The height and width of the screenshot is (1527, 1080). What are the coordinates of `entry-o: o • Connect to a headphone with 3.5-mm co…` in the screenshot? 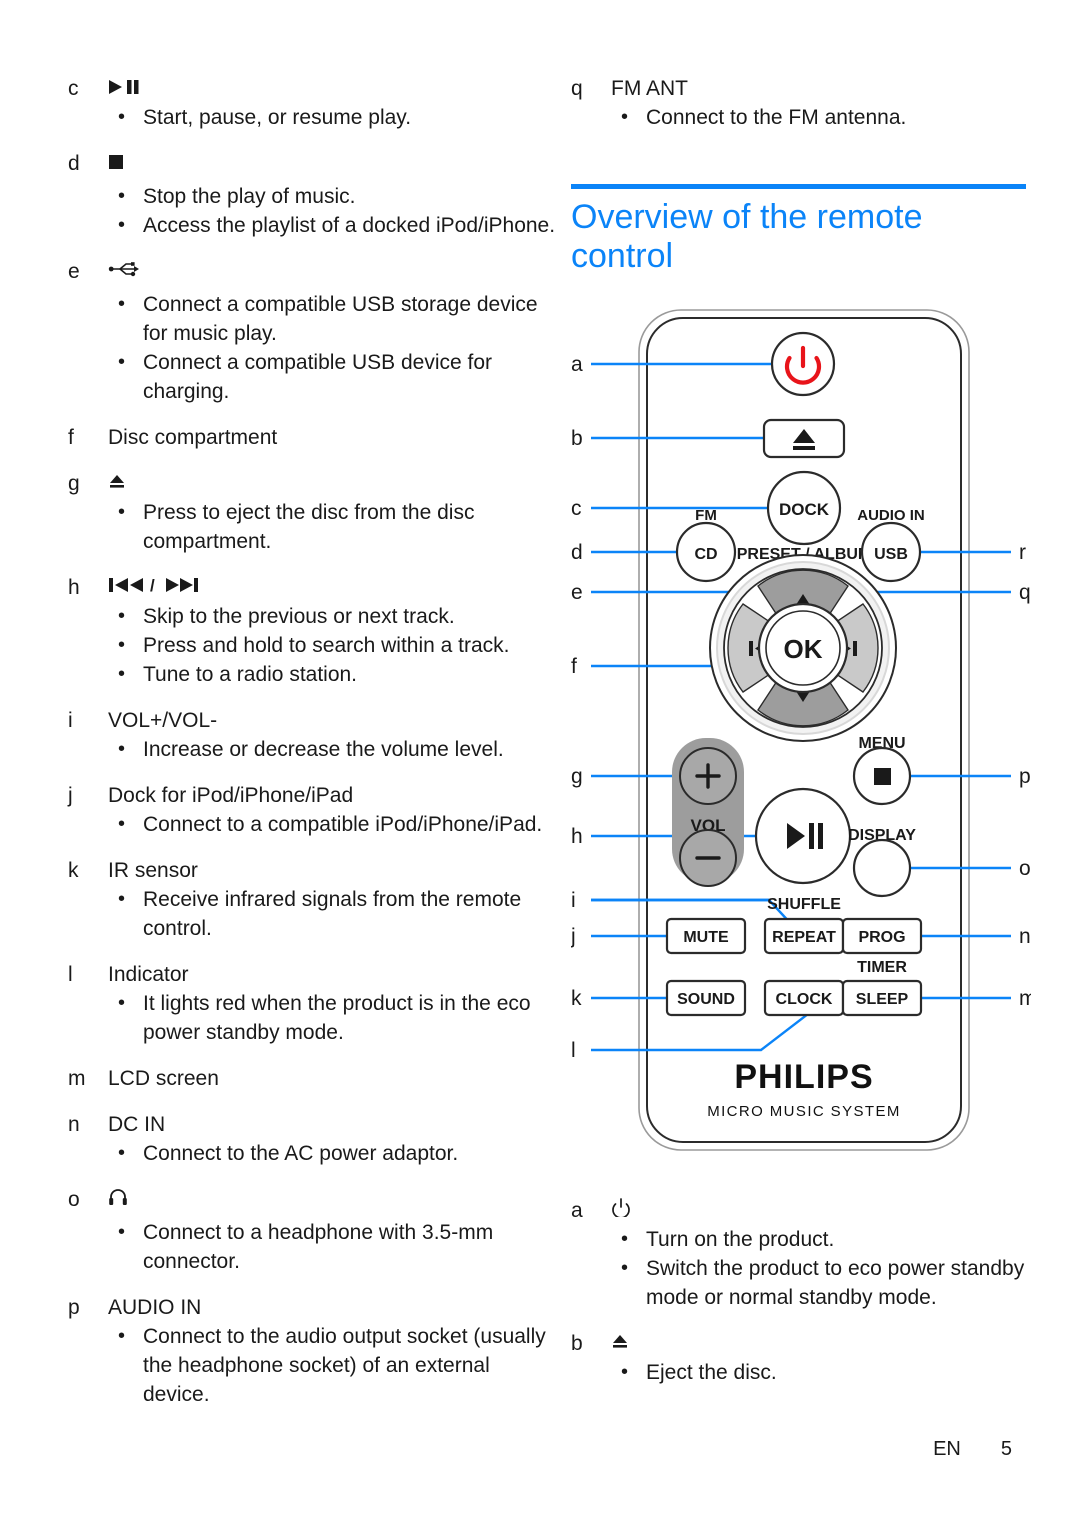 It's located at (315, 1230).